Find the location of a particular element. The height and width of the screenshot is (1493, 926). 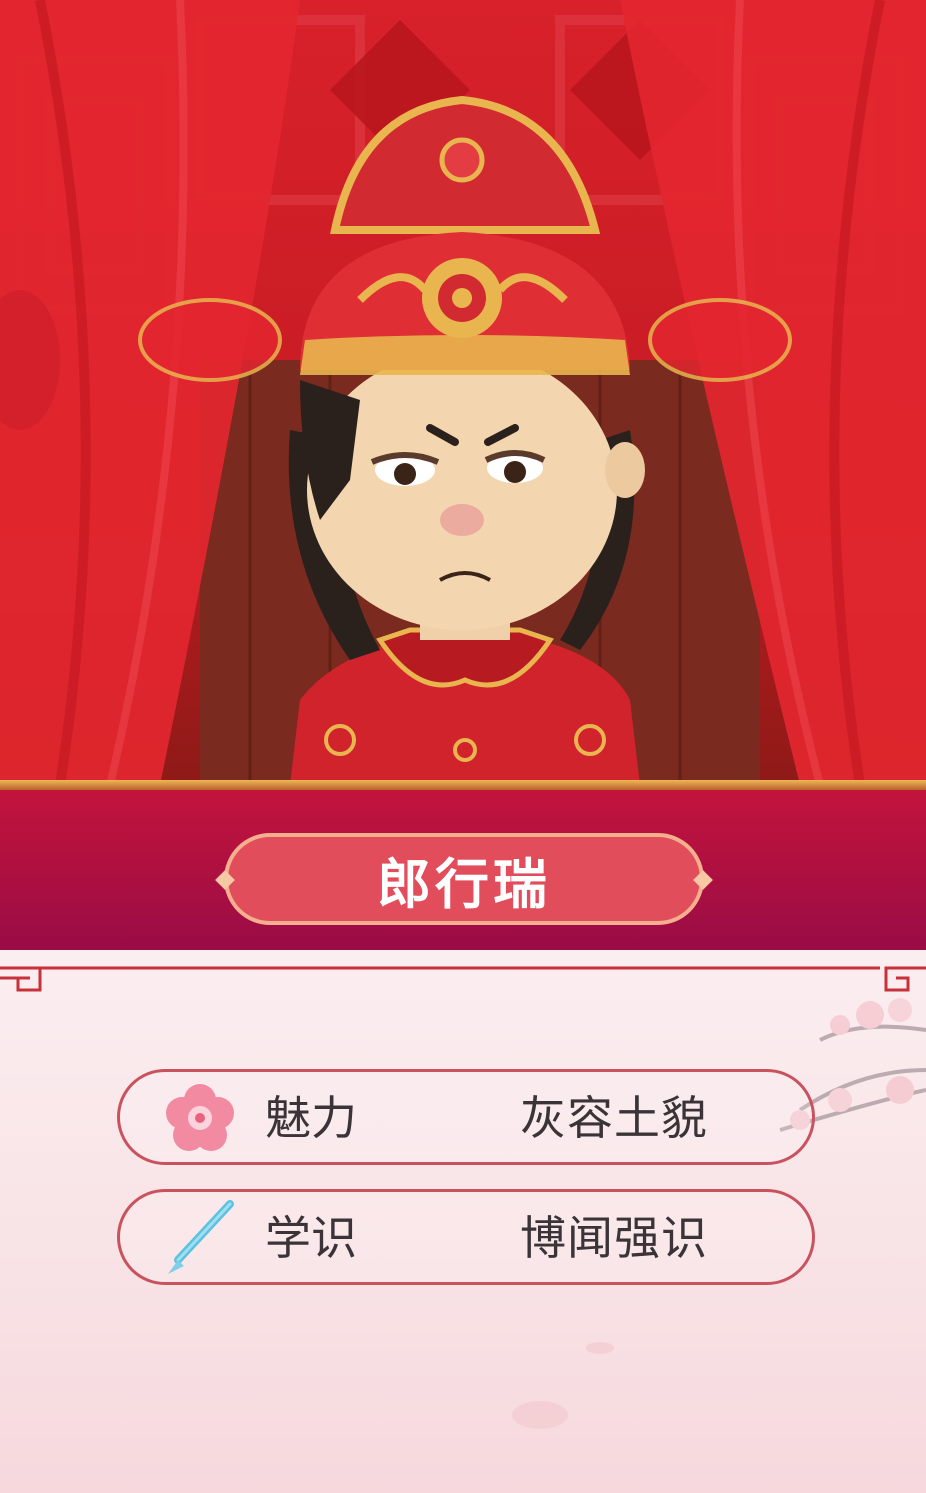

stat-value-knowledge: 博闻强识 is located at coordinates (614, 1238).